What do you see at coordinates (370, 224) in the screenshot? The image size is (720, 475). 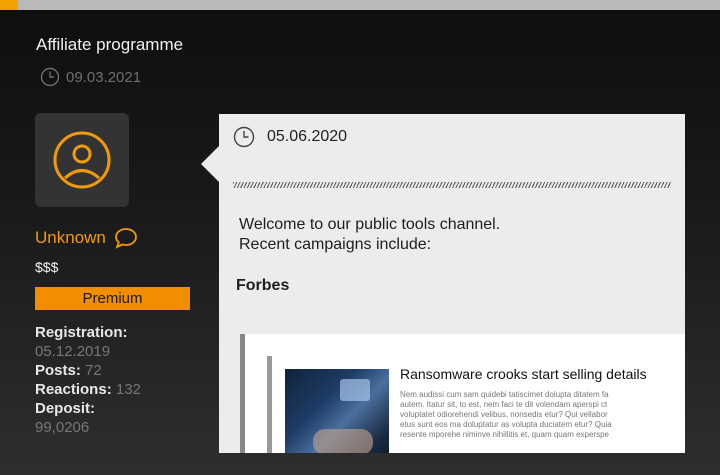 I see `post-line-1: Welcome to our public tools channel.` at bounding box center [370, 224].